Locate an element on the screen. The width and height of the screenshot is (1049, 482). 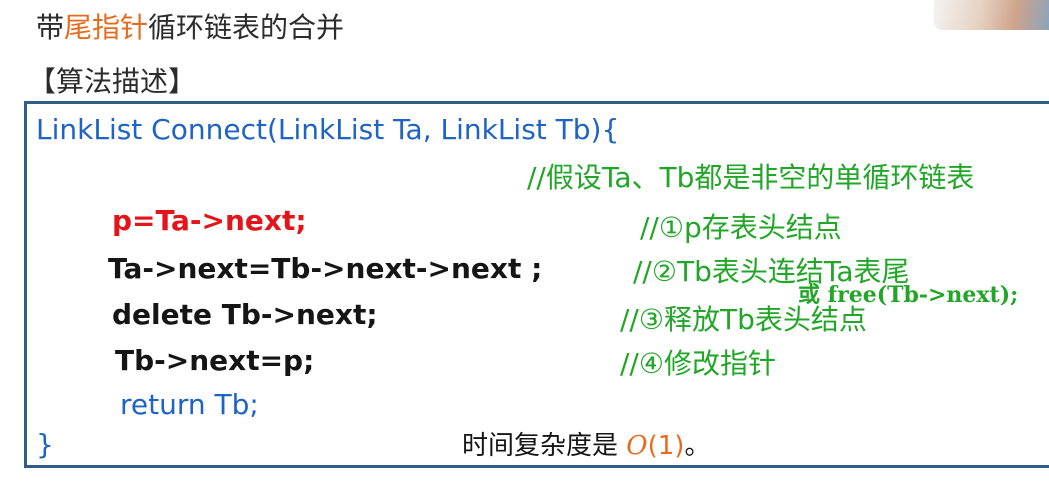
code-line-4: Tb->next=p; is located at coordinates (215, 360).